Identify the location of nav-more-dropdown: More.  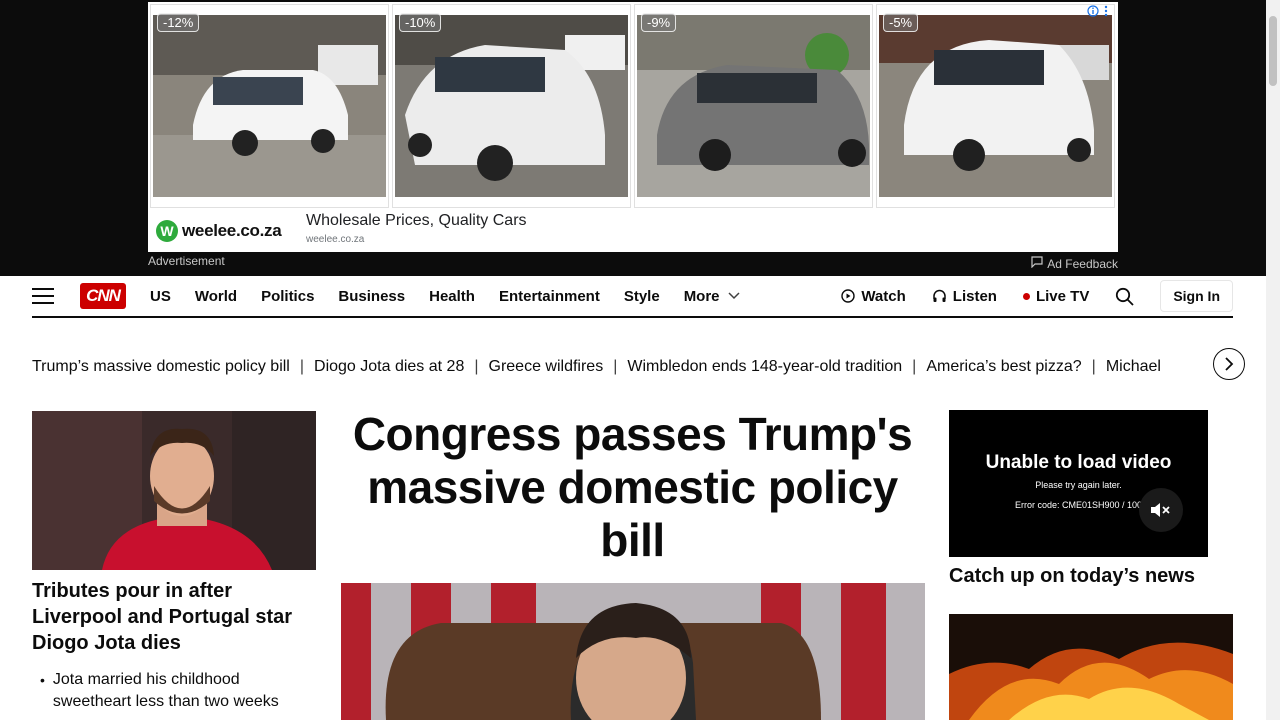
(712, 296).